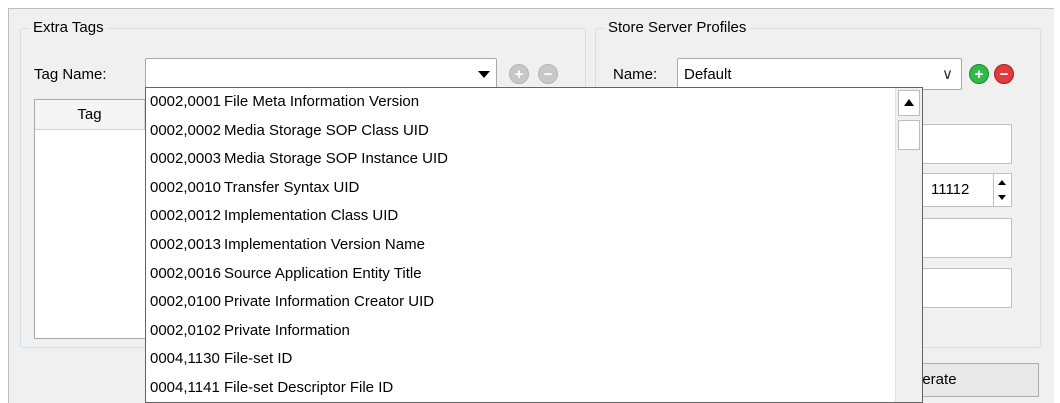 The height and width of the screenshot is (403, 1060). What do you see at coordinates (185, 216) in the screenshot?
I see `dropdown-item-code: 0002,0012` at bounding box center [185, 216].